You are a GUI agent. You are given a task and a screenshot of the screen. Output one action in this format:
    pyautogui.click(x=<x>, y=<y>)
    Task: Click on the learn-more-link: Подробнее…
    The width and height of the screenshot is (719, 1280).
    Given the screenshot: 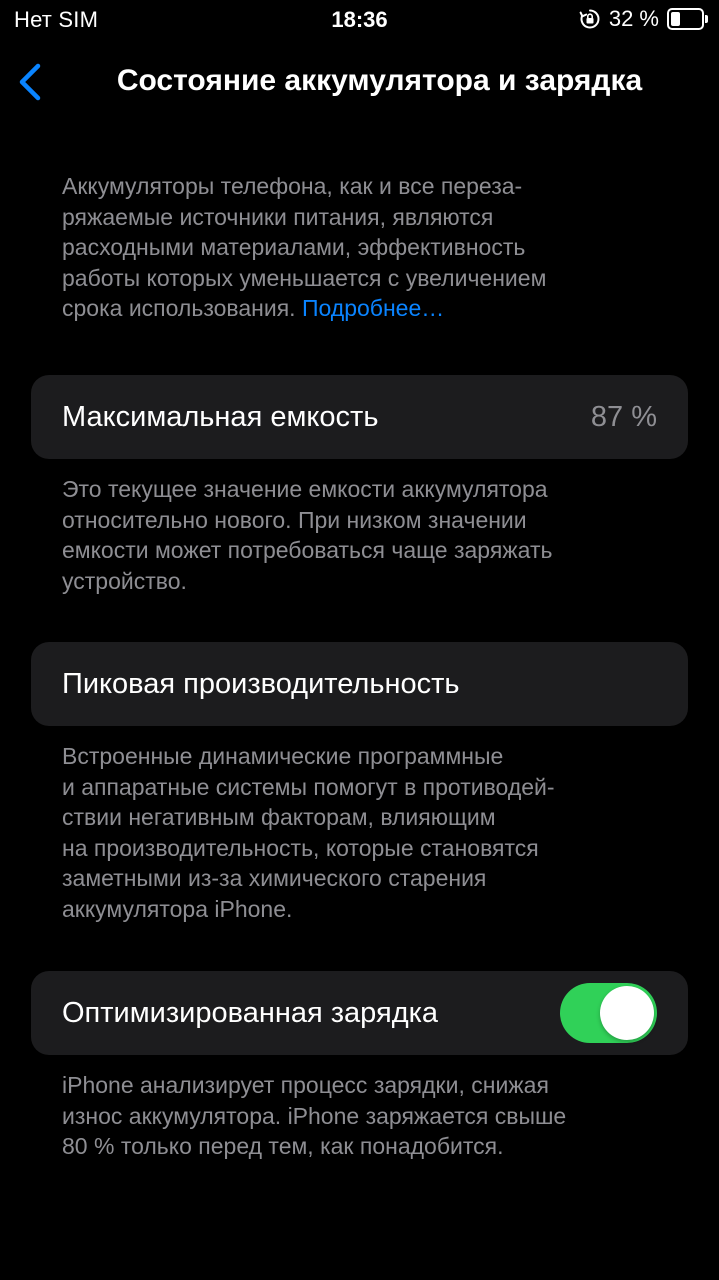 What is the action you would take?
    pyautogui.click(x=373, y=308)
    